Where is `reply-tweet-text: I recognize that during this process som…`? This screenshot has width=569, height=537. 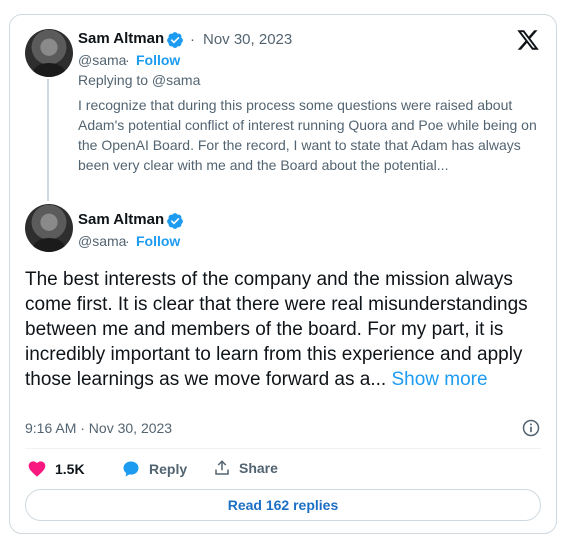
reply-tweet-text: I recognize that during this process som… is located at coordinates (313, 135).